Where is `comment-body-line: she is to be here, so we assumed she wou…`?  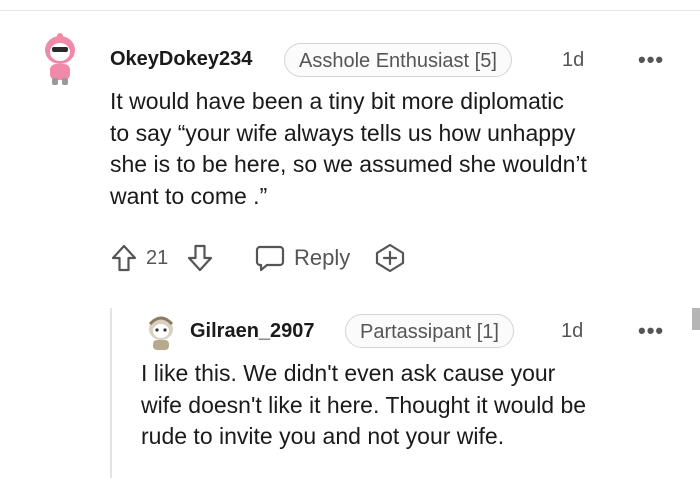 comment-body-line: she is to be here, so we assumed she wou… is located at coordinates (348, 164).